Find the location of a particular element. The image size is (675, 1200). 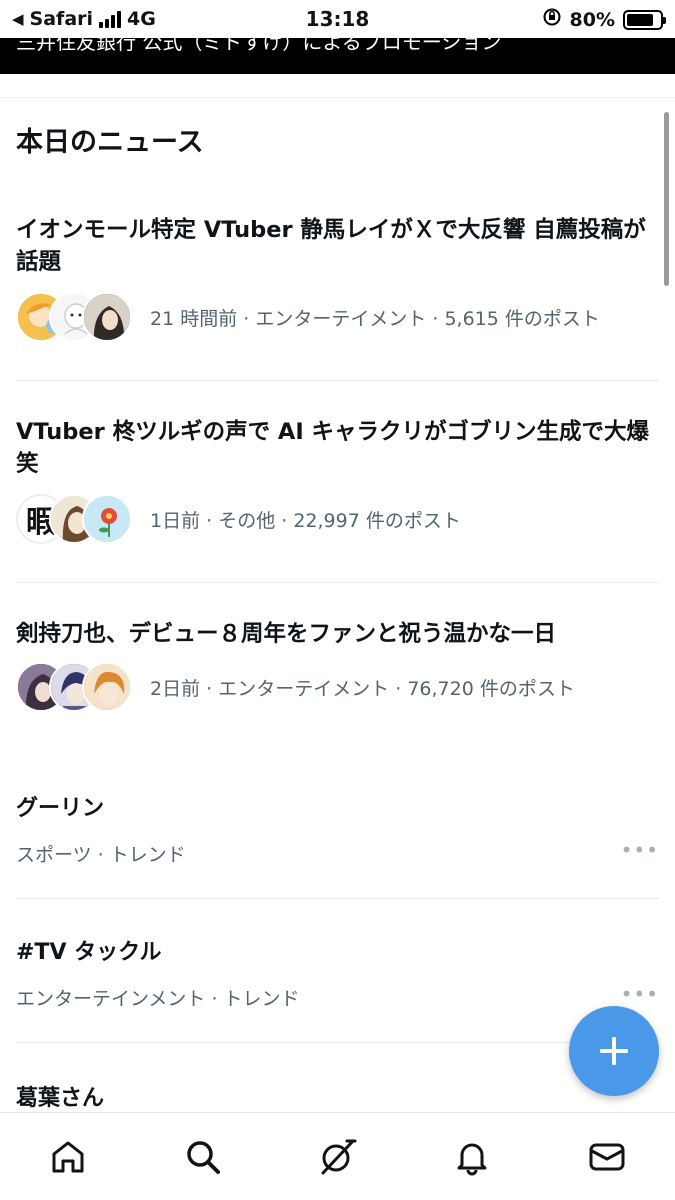

trend-title: 葛葉さん is located at coordinates (60, 1098).